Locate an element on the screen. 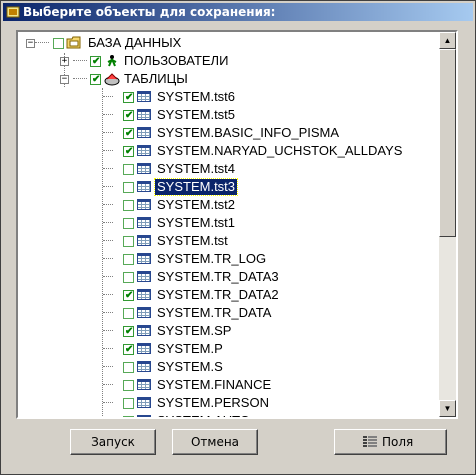 This screenshot has width=476, height=475. table-item: ✔ SYSTEM.NARYAD_UCHSTOK_ALLDAYS is located at coordinates (229, 151).